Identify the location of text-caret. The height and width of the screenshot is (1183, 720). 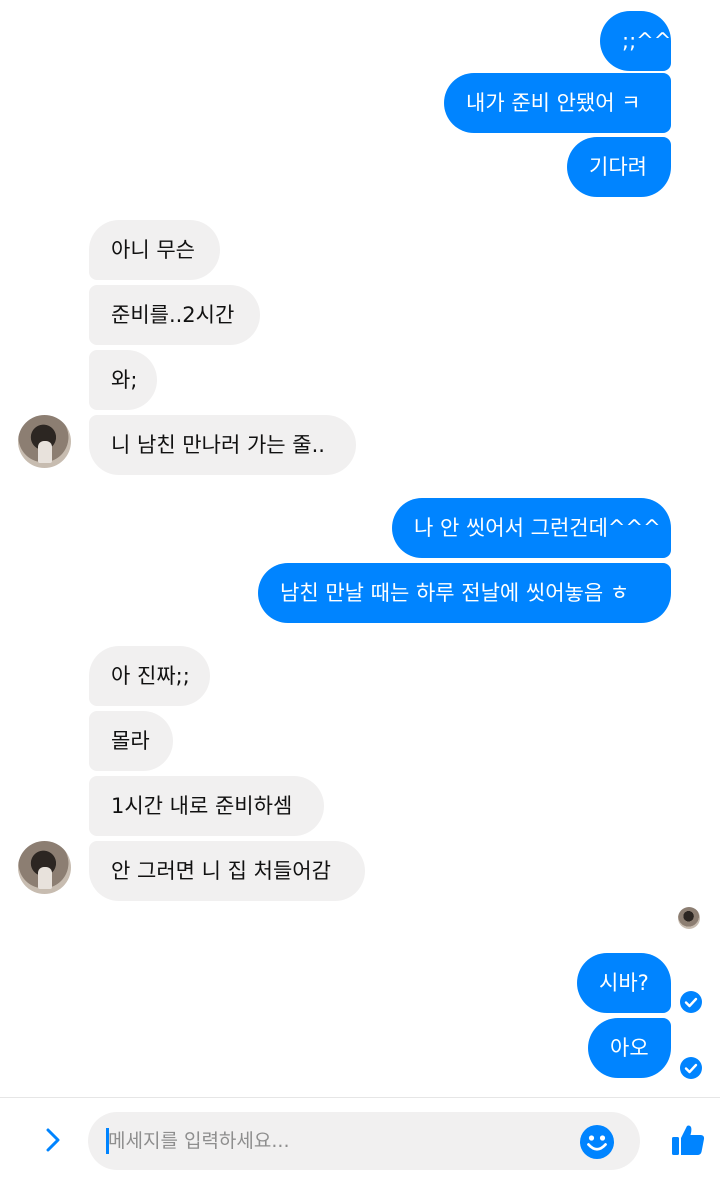
(107, 1141).